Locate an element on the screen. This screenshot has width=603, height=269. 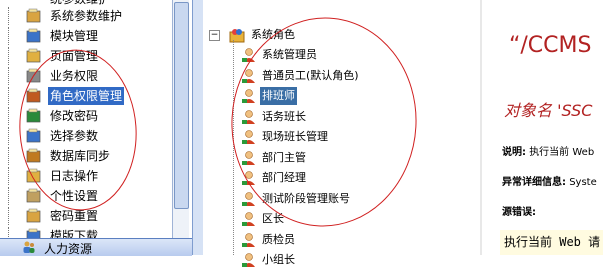
menu-item-label: 业务权限 is located at coordinates (74, 76).